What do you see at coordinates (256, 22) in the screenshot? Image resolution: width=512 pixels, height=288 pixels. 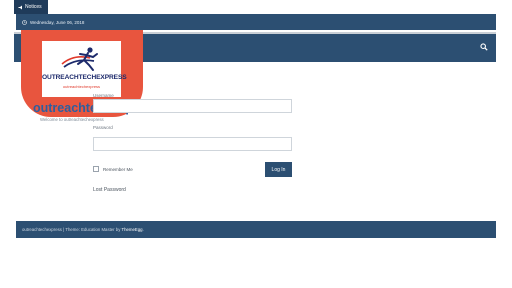 I see `date-bar: Wednesday, June 06, 2018` at bounding box center [256, 22].